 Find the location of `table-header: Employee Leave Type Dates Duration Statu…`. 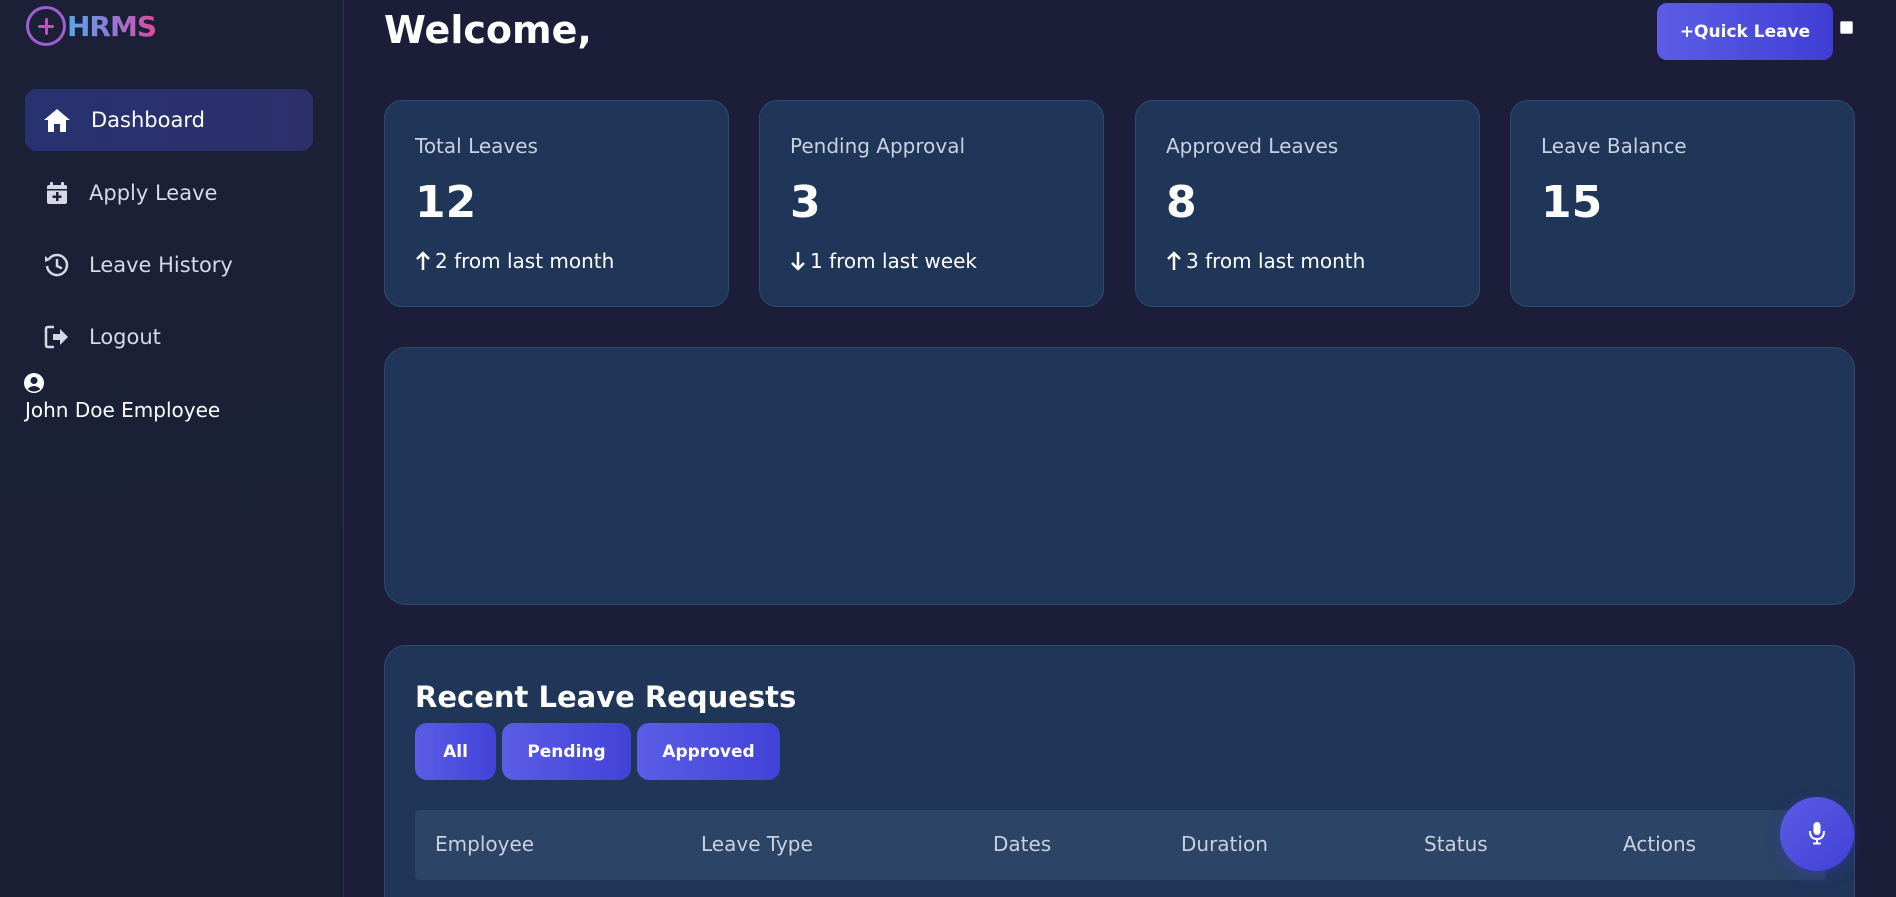

table-header: Employee Leave Type Dates Duration Statu… is located at coordinates (1120, 845).